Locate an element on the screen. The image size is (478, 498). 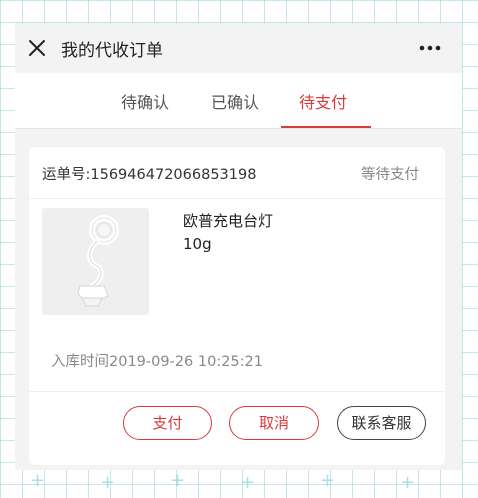
waybill-number: 运单号:156946472066853198 is located at coordinates (149, 175).